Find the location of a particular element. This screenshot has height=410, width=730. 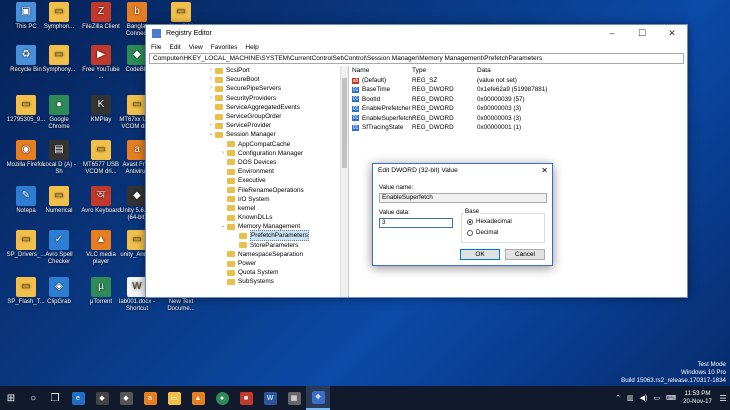

task-view-icon: ❐ is located at coordinates (55, 398).